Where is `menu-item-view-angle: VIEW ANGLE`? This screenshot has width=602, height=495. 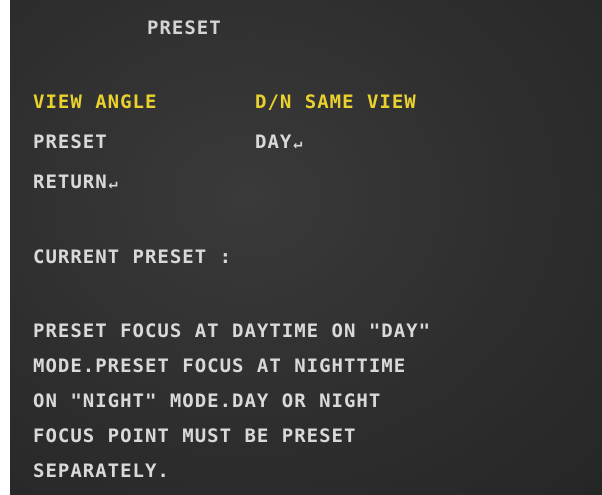 menu-item-view-angle: VIEW ANGLE is located at coordinates (95, 102).